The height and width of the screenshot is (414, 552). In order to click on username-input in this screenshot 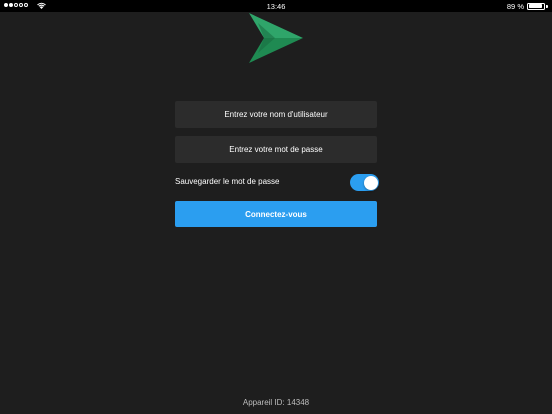, I will do `click(276, 114)`.